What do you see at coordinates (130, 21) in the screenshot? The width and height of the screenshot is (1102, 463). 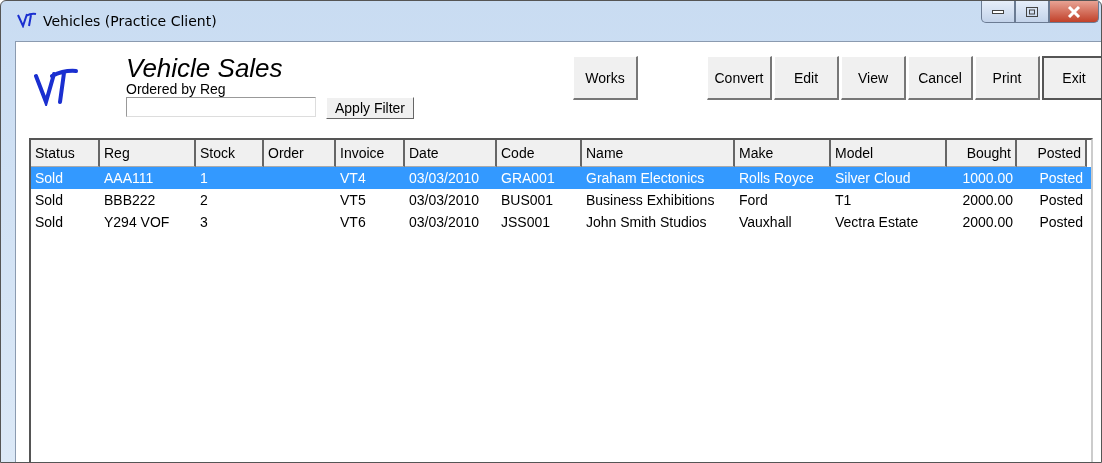 I see `window-title: Vehicles (Practice Client)` at bounding box center [130, 21].